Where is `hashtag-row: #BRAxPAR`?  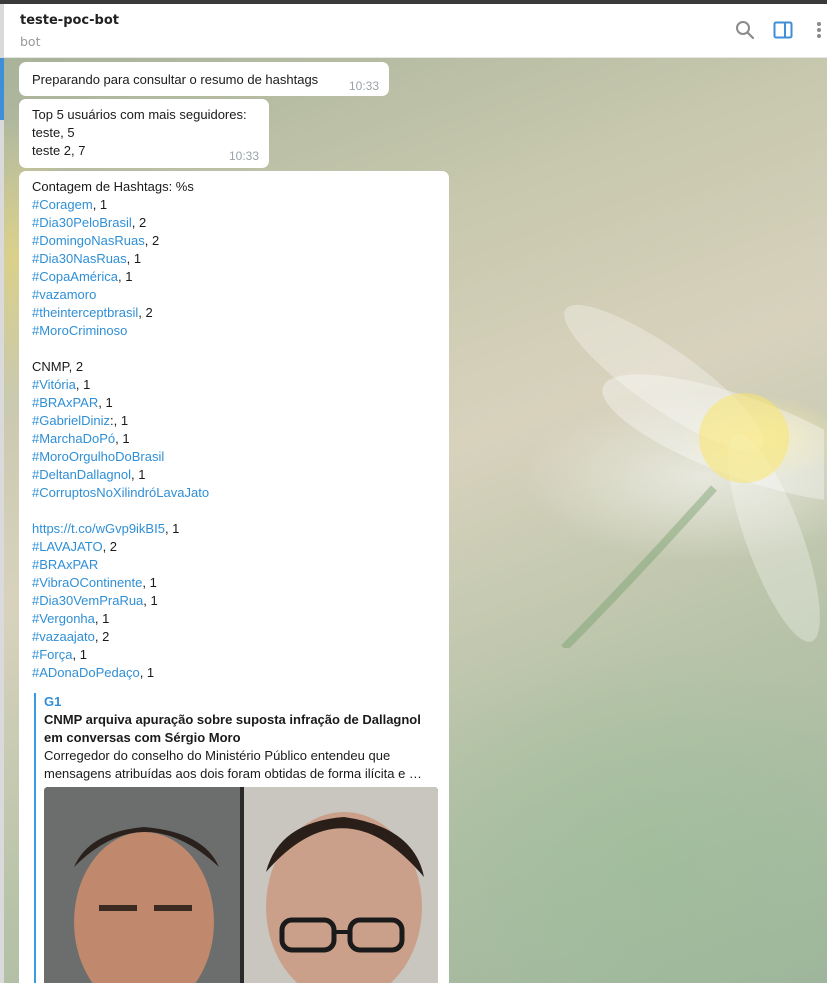
hashtag-row: #BRAxPAR is located at coordinates (234, 565).